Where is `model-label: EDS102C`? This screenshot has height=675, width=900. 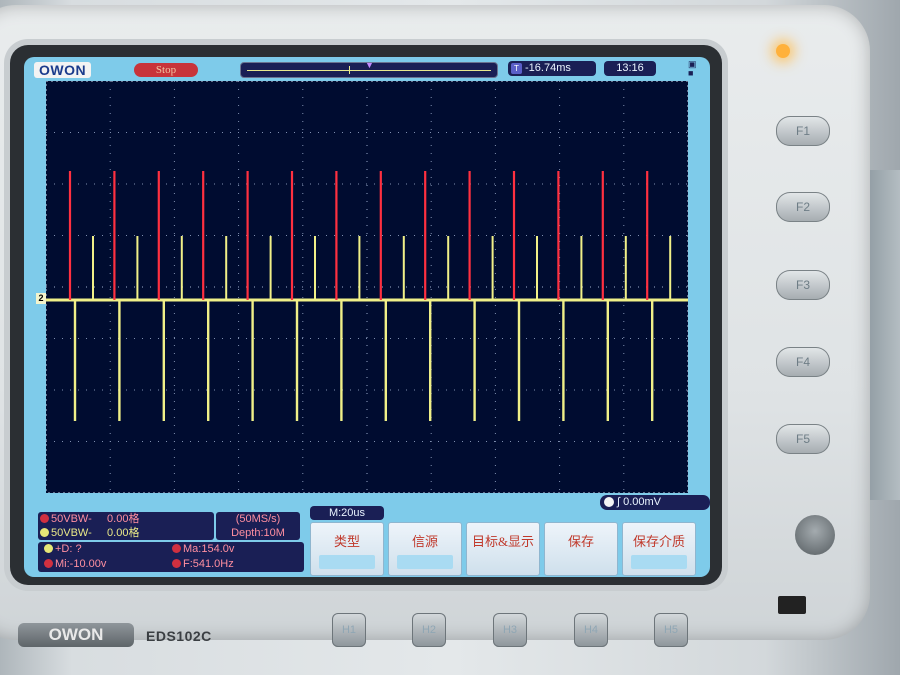
model-label: EDS102C is located at coordinates (179, 636).